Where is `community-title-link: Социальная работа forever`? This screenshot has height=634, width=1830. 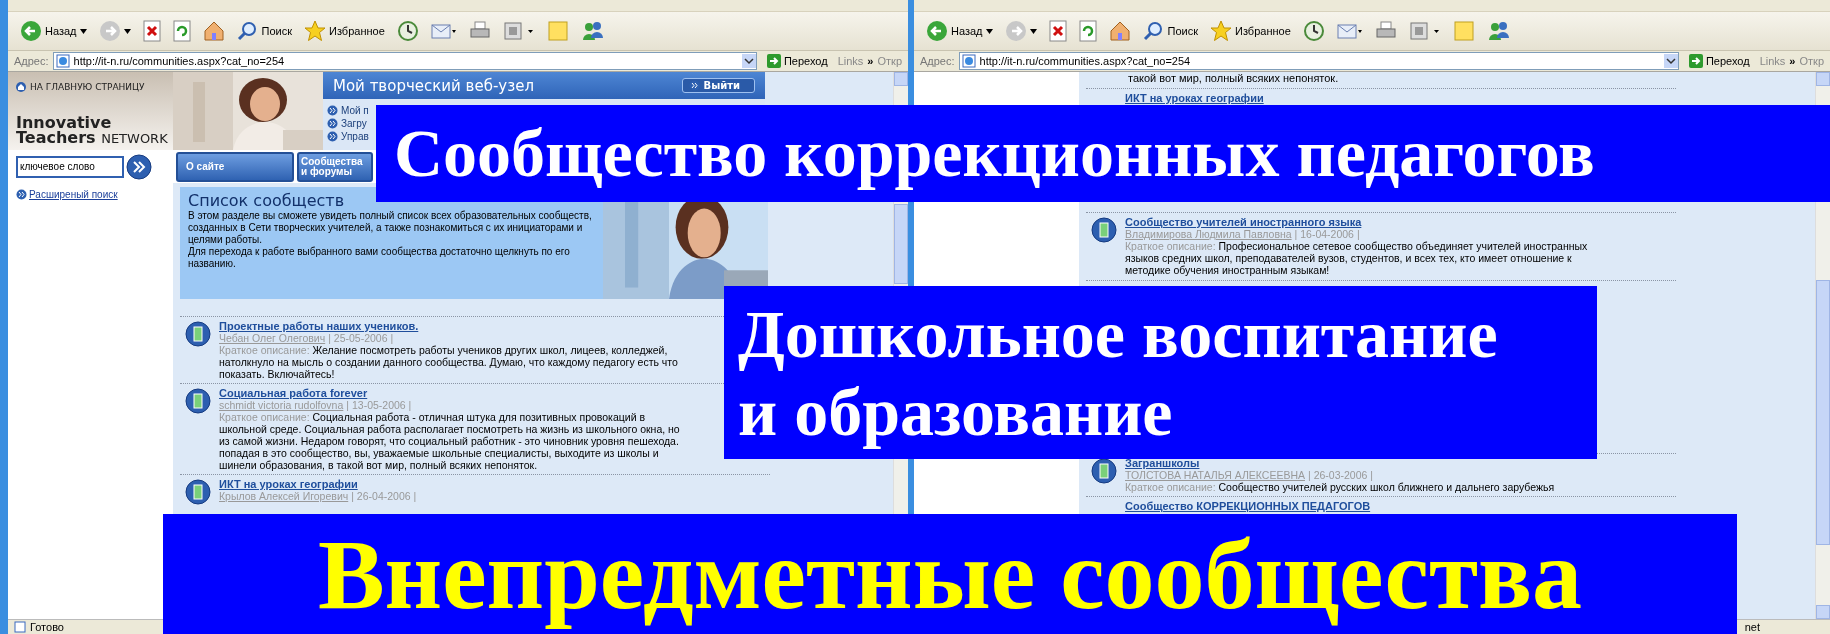
community-title-link: Социальная работа forever is located at coordinates (293, 393).